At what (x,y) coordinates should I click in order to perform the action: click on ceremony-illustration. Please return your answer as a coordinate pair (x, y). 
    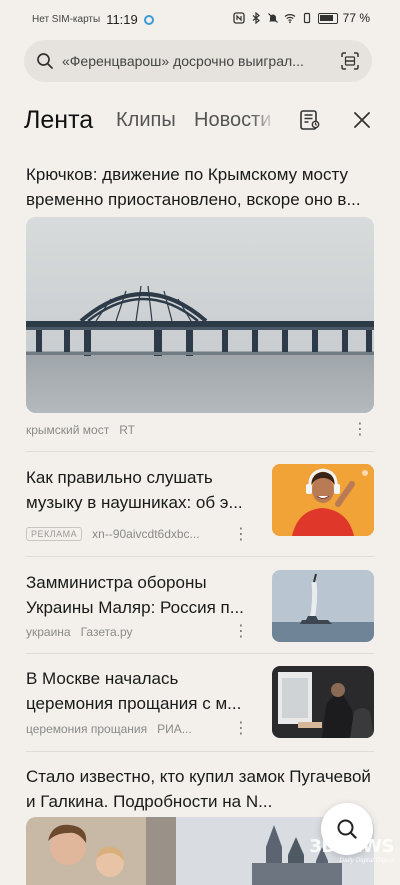
    Looking at the image, I should click on (323, 702).